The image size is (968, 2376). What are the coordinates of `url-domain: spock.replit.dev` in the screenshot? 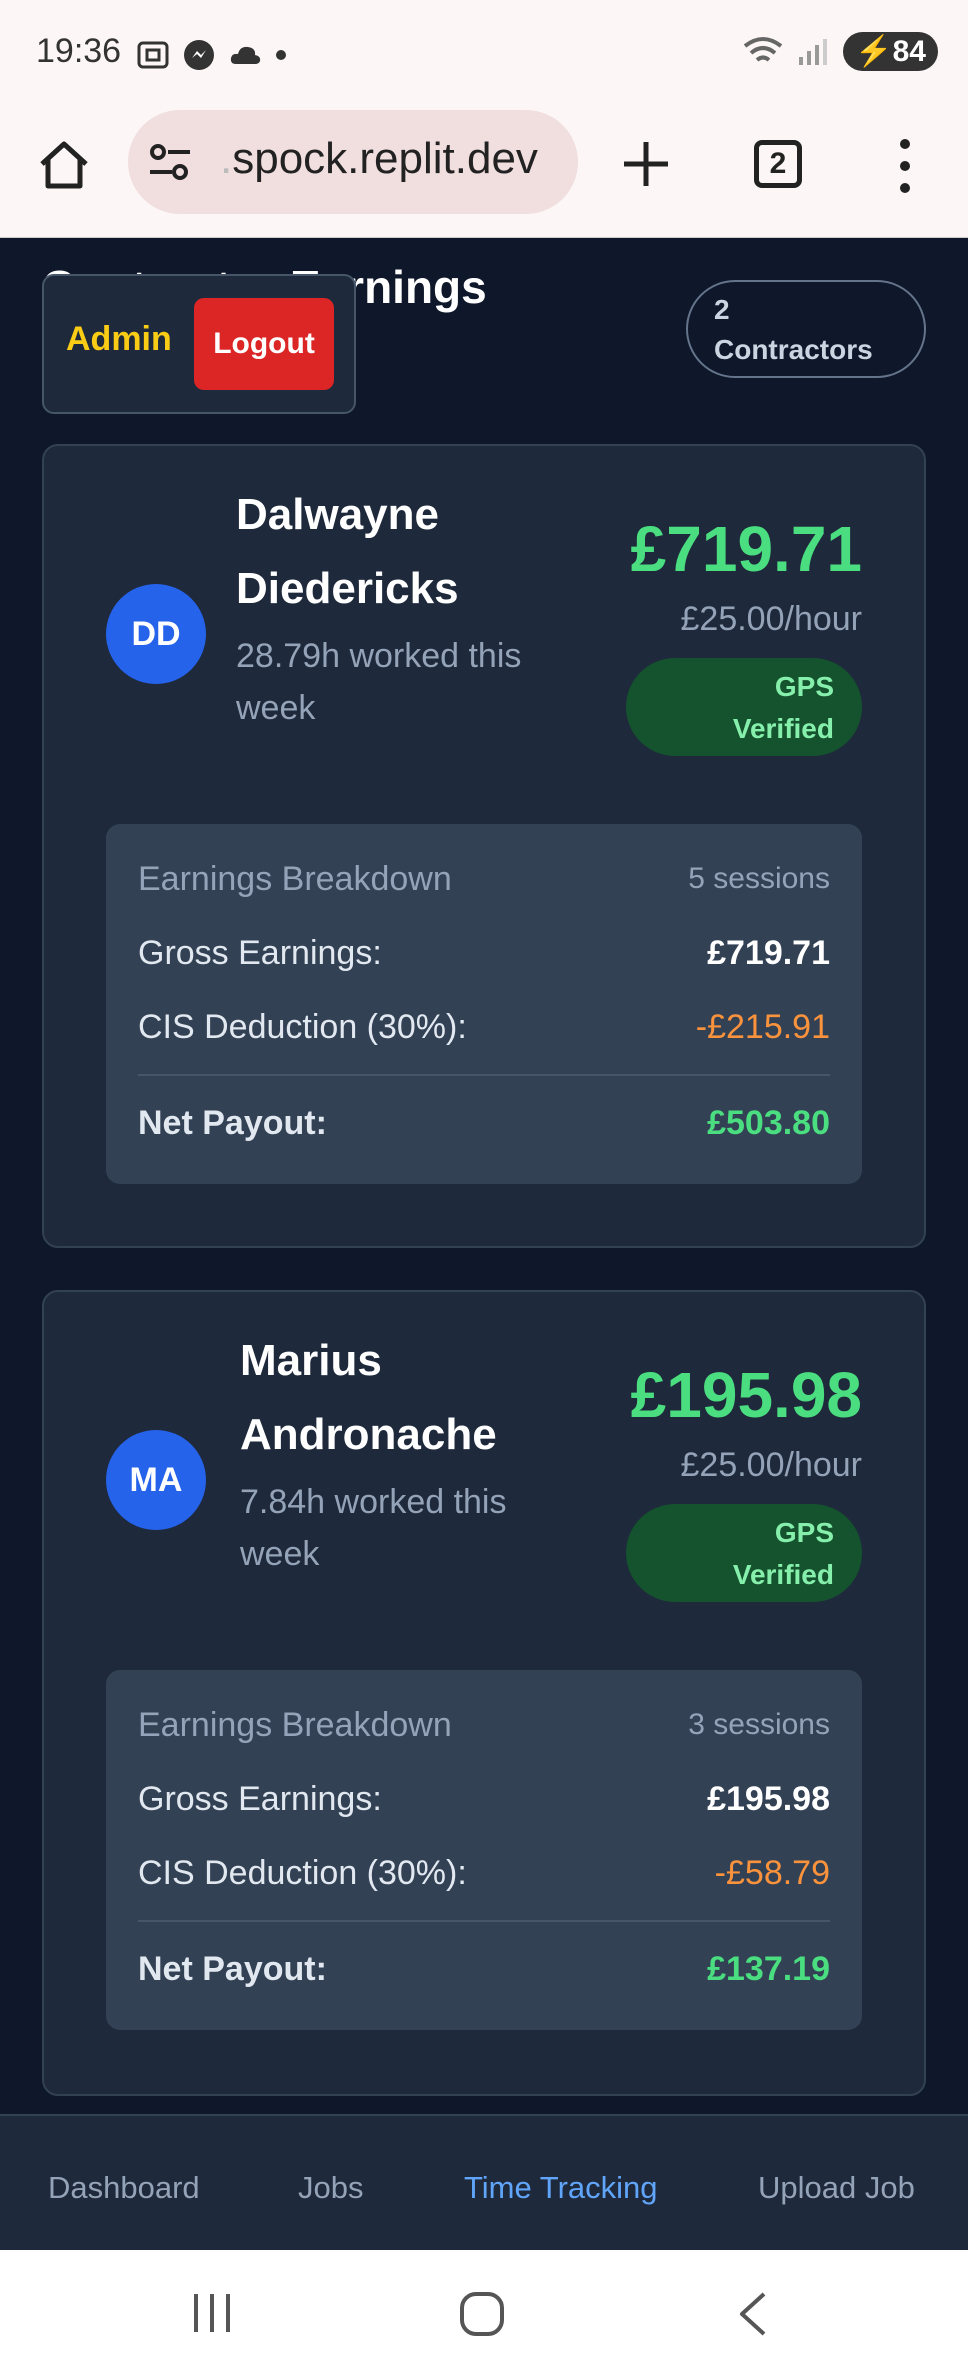 It's located at (385, 158).